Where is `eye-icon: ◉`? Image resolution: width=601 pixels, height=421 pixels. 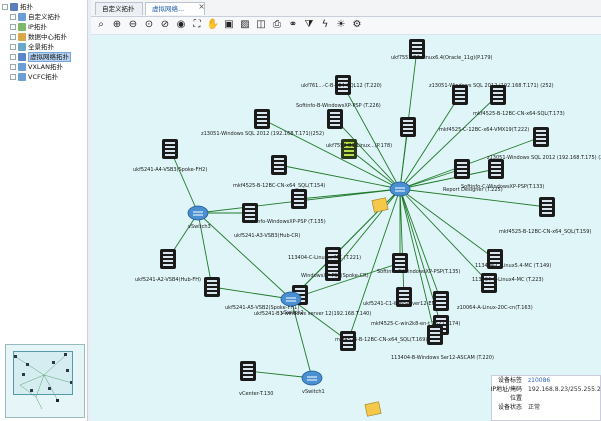 eye-icon: ◉ is located at coordinates (181, 25).